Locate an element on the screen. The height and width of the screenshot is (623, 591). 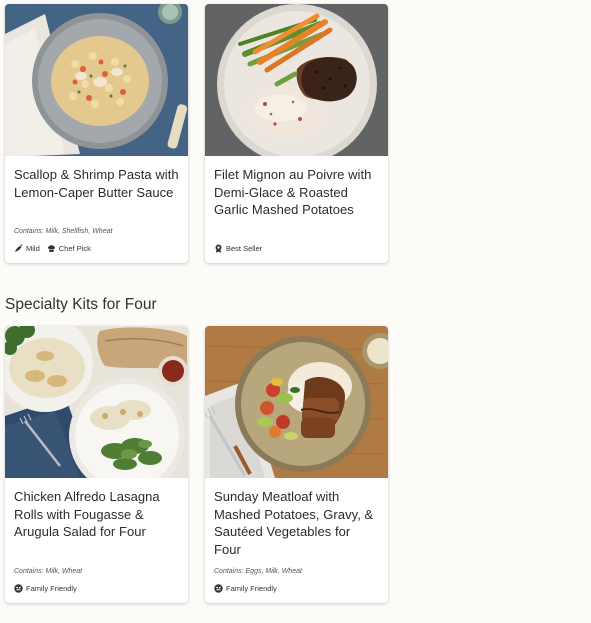
meal-tags: Best Seller is located at coordinates (238, 248).